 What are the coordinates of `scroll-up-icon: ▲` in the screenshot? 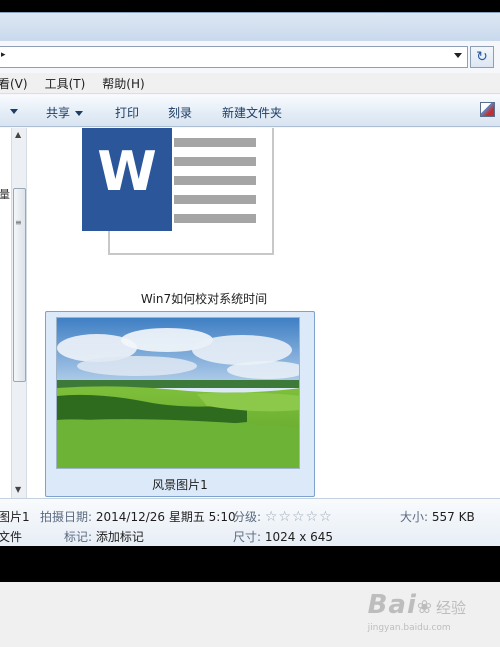 It's located at (18, 134).